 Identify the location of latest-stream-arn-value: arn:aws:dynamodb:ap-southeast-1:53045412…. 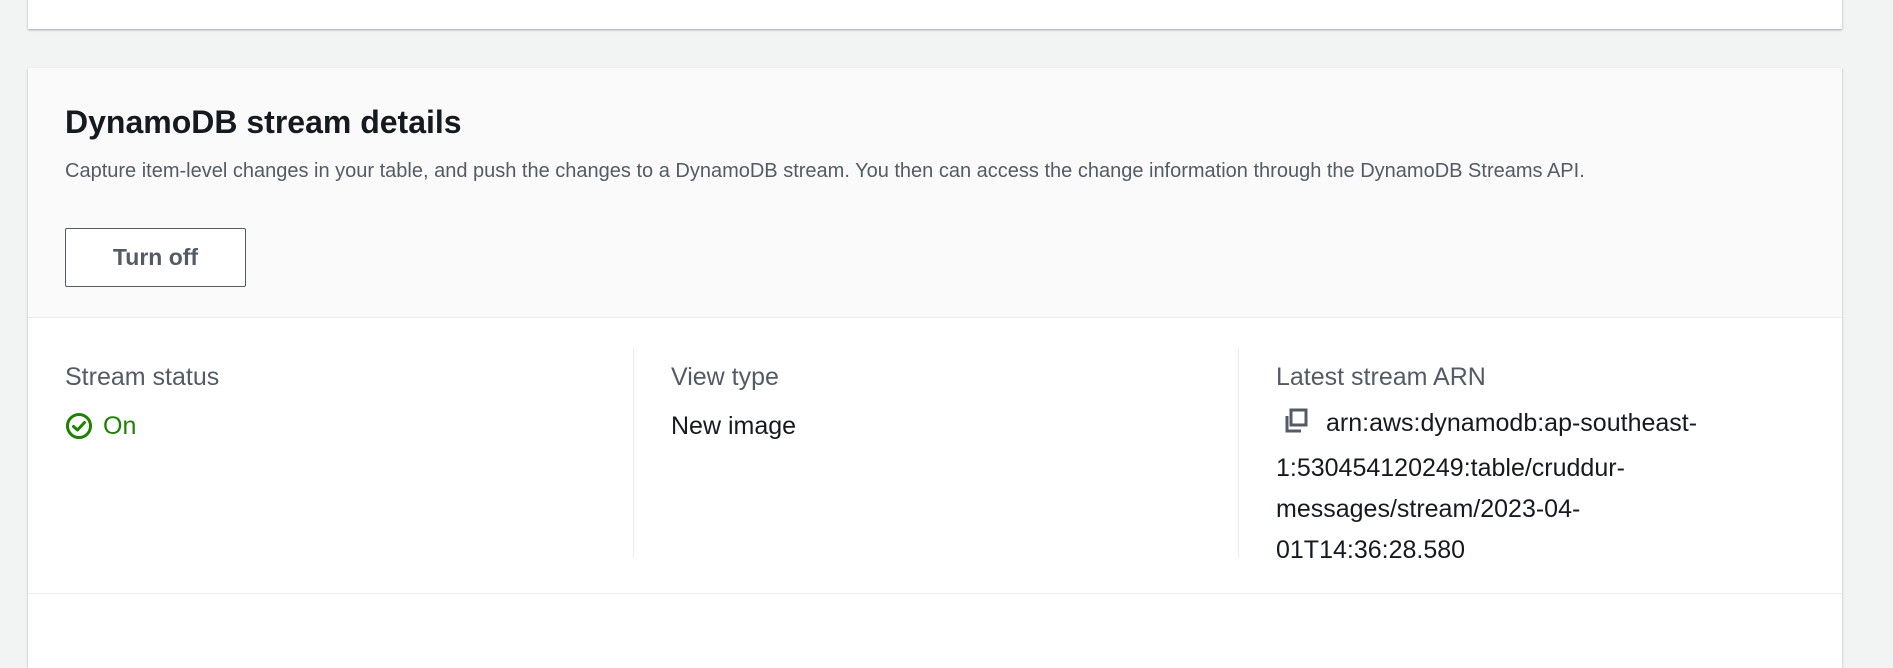
(1521, 487).